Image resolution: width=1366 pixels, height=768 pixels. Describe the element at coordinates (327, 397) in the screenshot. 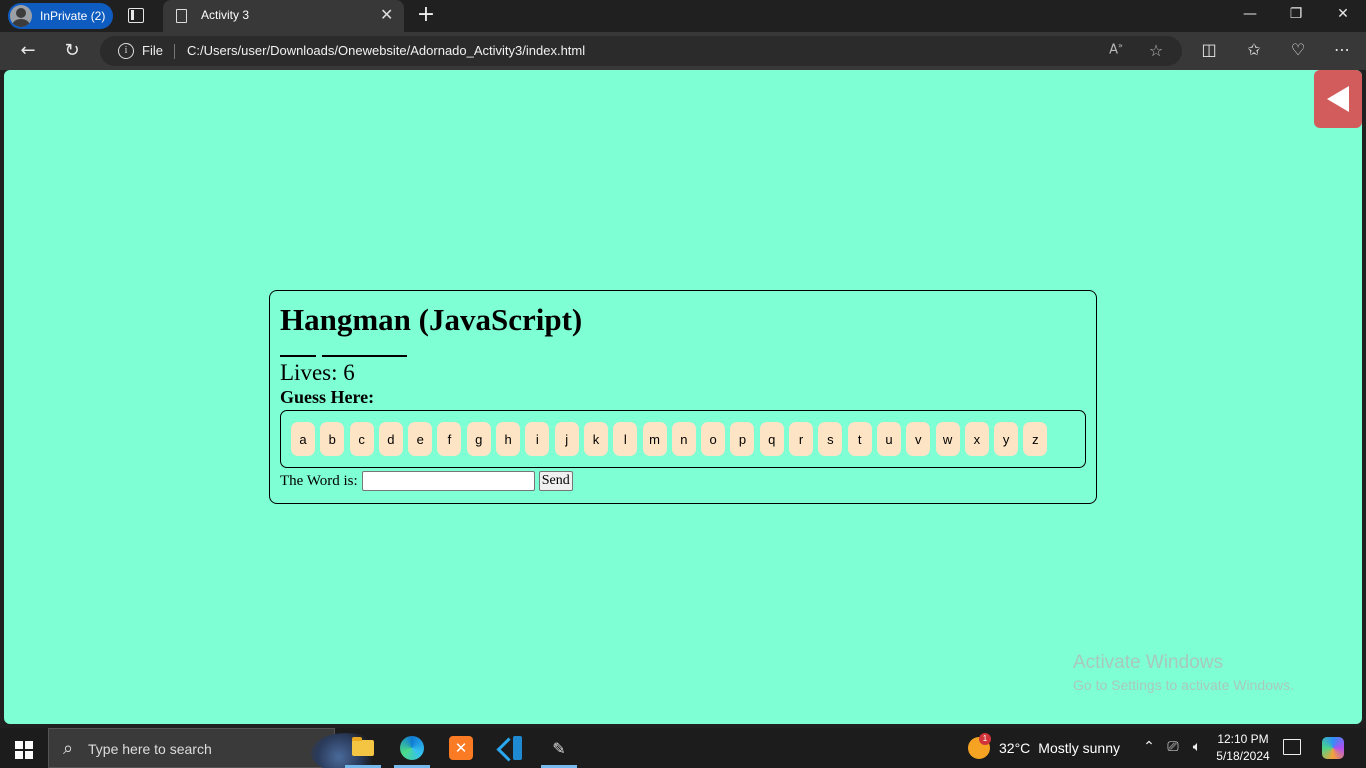

I see `guess-heading: Guess Here:` at that location.